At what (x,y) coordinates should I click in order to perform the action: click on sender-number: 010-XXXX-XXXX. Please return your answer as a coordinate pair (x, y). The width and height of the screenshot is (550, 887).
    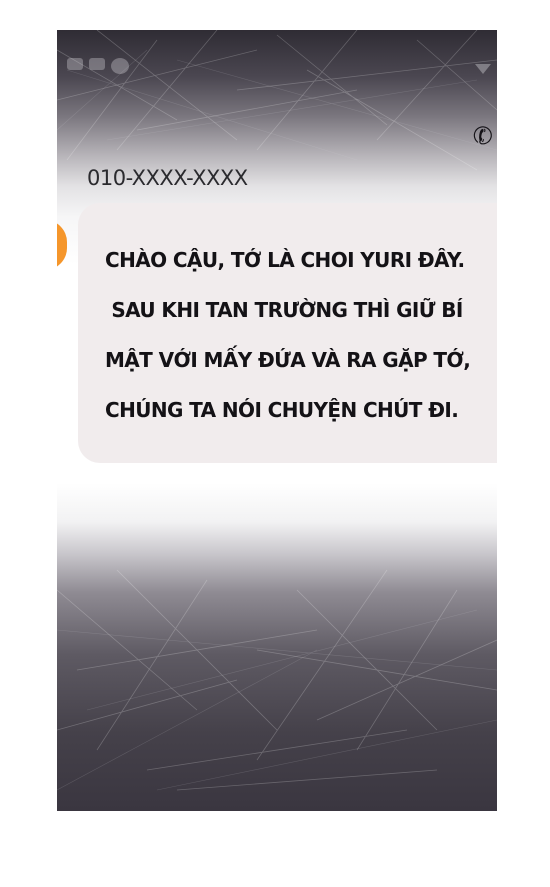
    Looking at the image, I should click on (167, 178).